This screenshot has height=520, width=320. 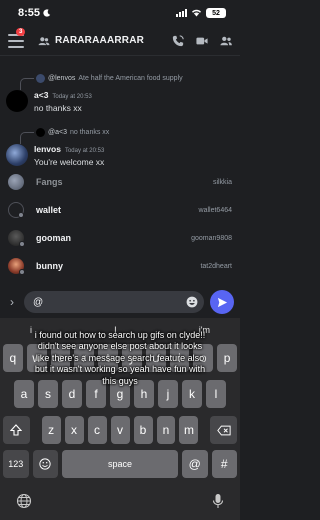 What do you see at coordinates (143, 430) in the screenshot?
I see `key: b` at bounding box center [143, 430].